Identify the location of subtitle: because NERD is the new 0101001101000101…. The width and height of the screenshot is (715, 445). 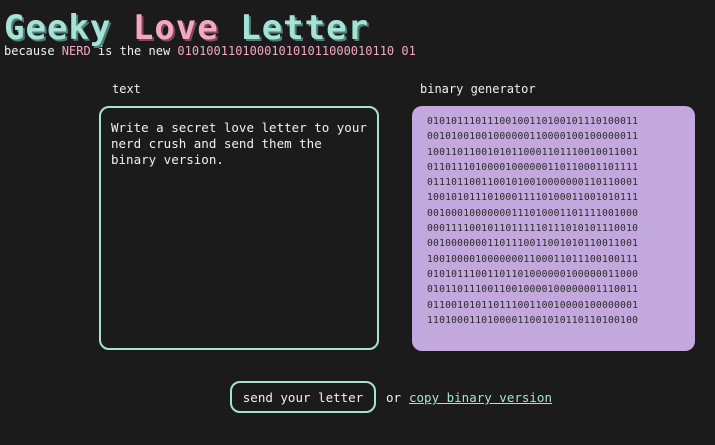
(210, 51).